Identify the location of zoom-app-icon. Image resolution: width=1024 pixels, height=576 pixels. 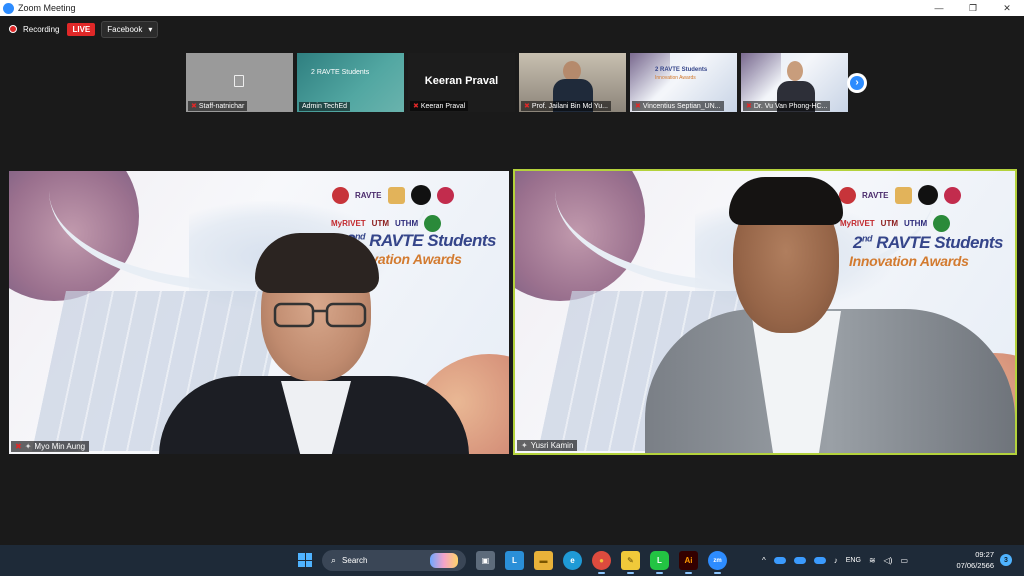
(8, 8).